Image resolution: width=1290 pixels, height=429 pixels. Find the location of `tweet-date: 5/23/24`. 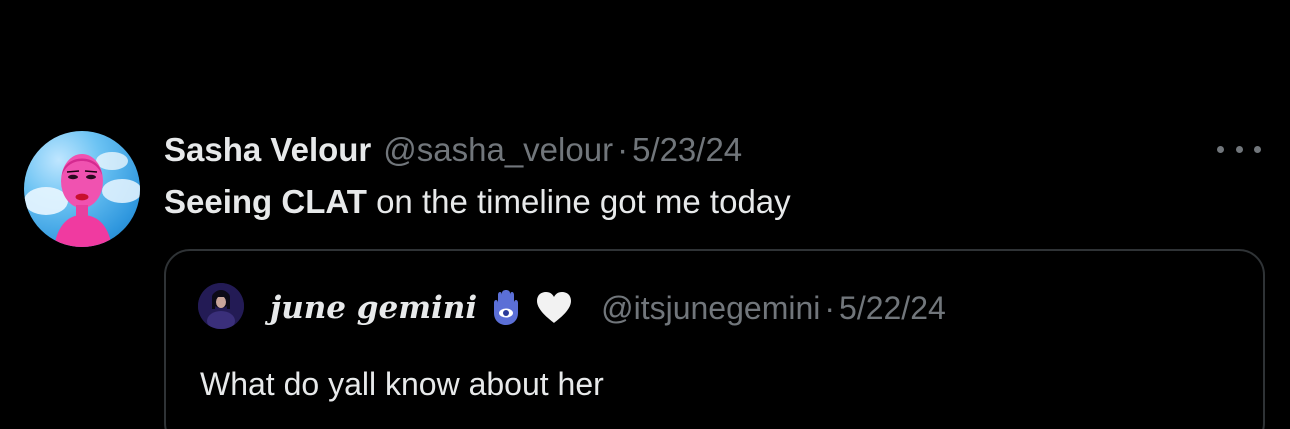

tweet-date: 5/23/24 is located at coordinates (687, 150).